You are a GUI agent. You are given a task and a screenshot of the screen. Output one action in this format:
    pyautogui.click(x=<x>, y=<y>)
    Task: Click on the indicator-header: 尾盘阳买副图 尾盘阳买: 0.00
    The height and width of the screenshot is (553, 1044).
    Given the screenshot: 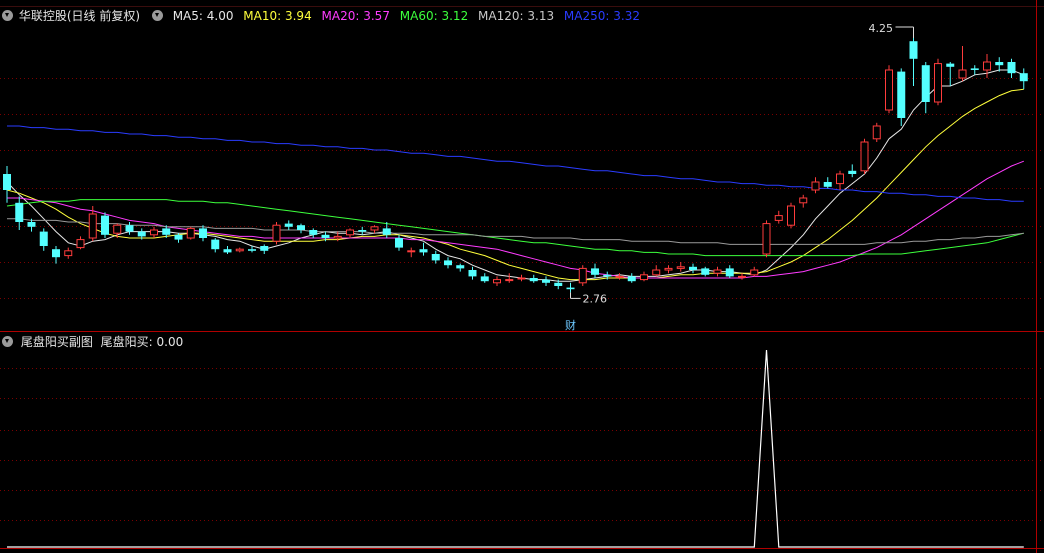 What is the action you would take?
    pyautogui.click(x=95, y=342)
    